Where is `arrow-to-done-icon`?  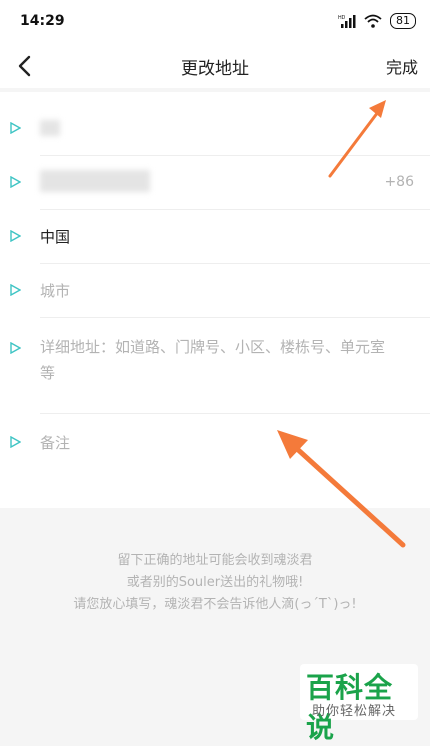 arrow-to-done-icon is located at coordinates (357, 139).